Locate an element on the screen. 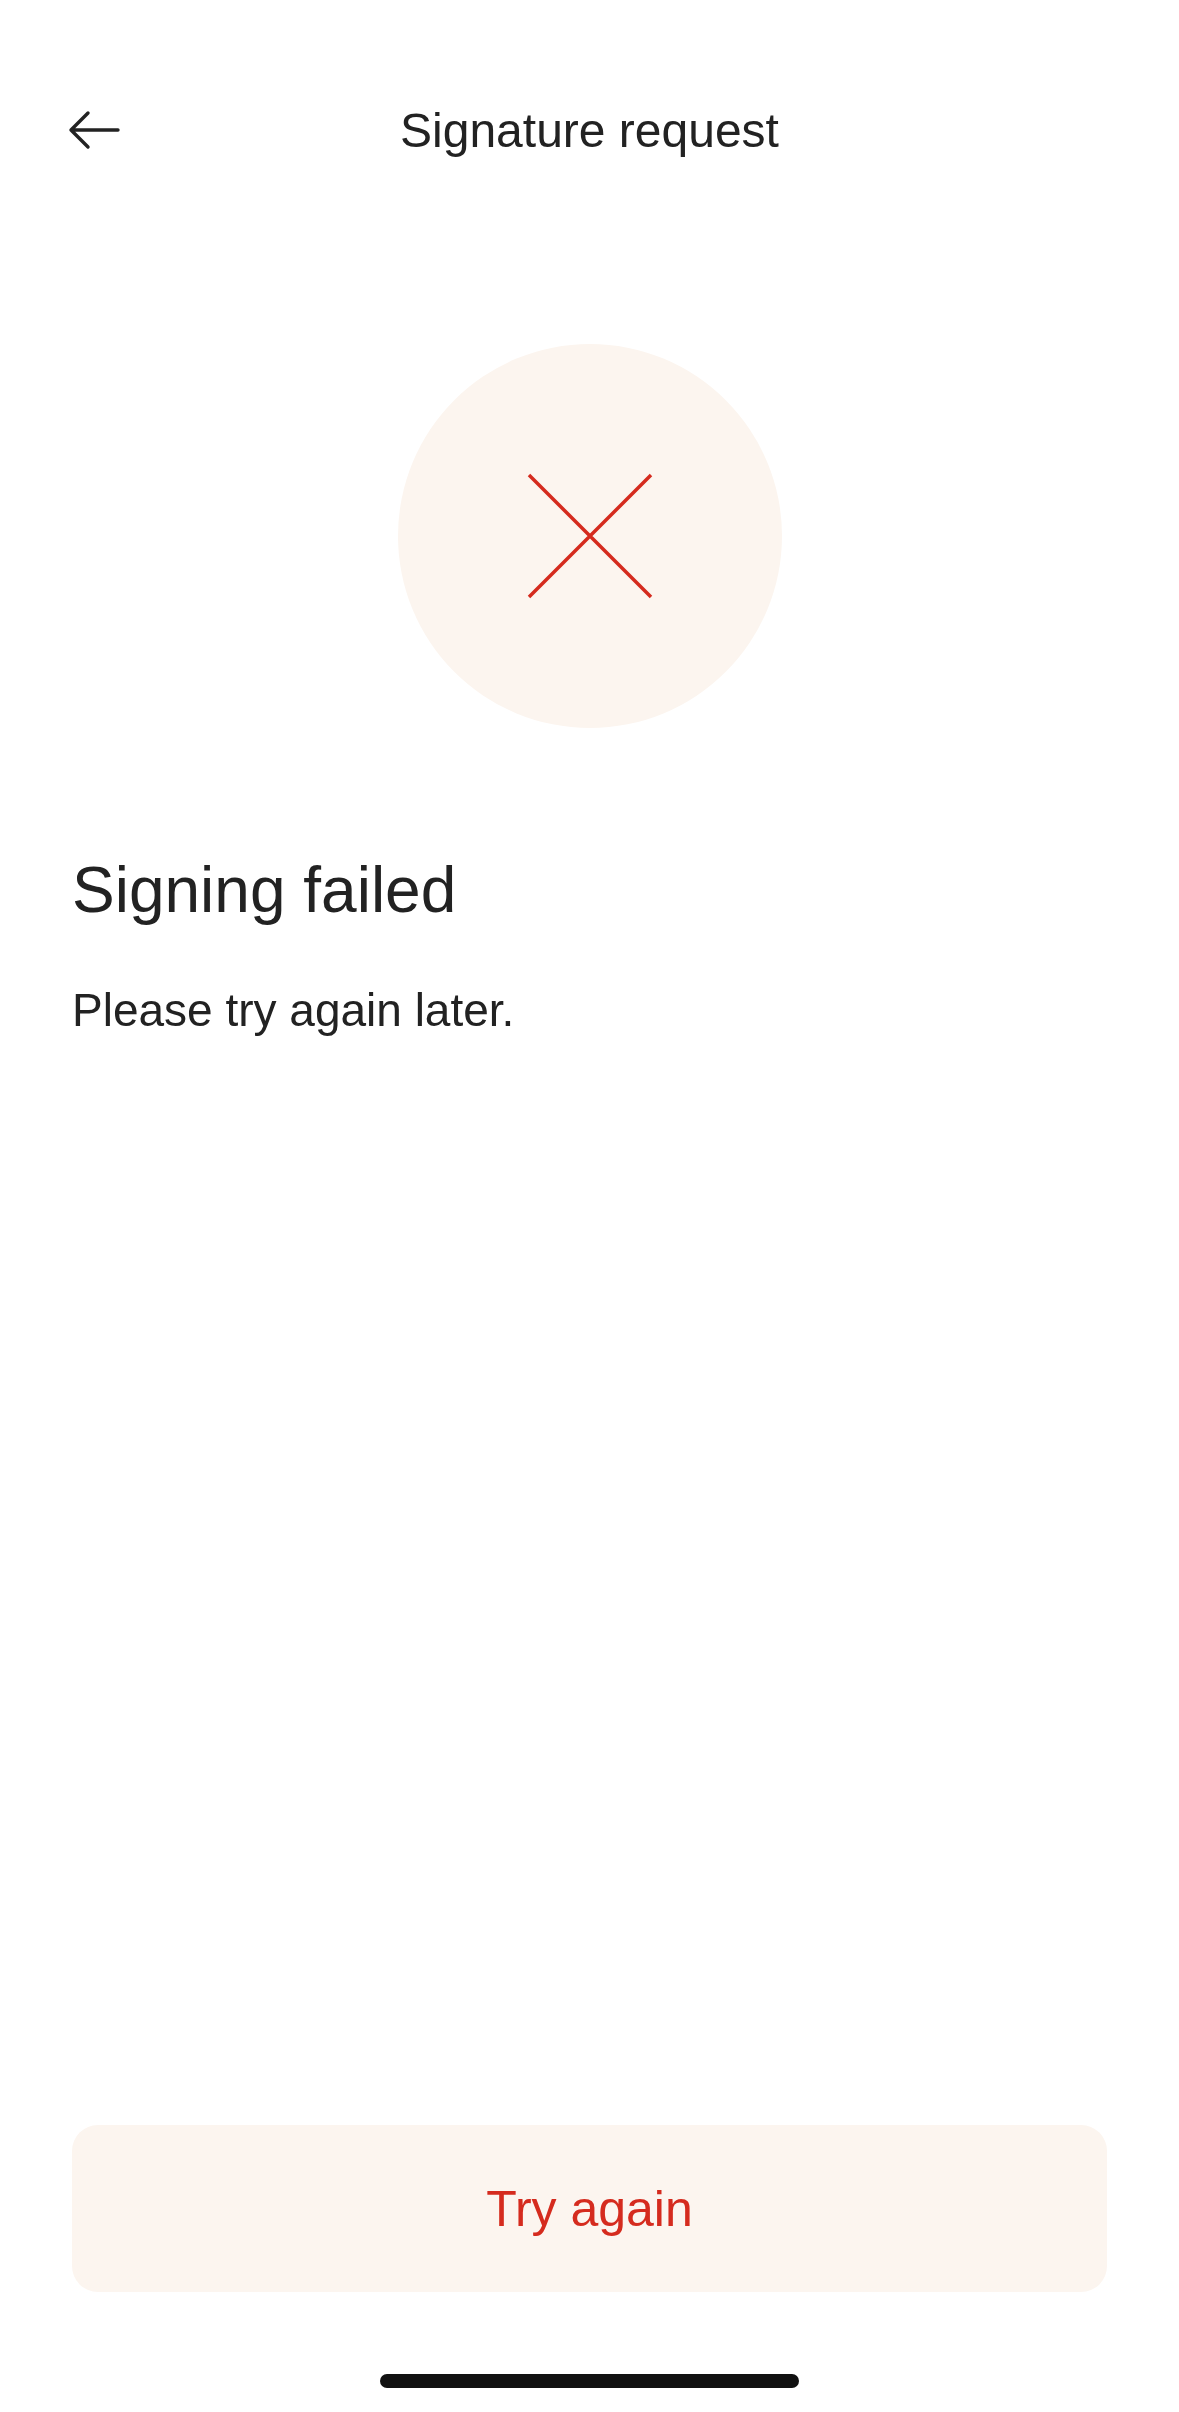  page-title: Signature request is located at coordinates (589, 130).